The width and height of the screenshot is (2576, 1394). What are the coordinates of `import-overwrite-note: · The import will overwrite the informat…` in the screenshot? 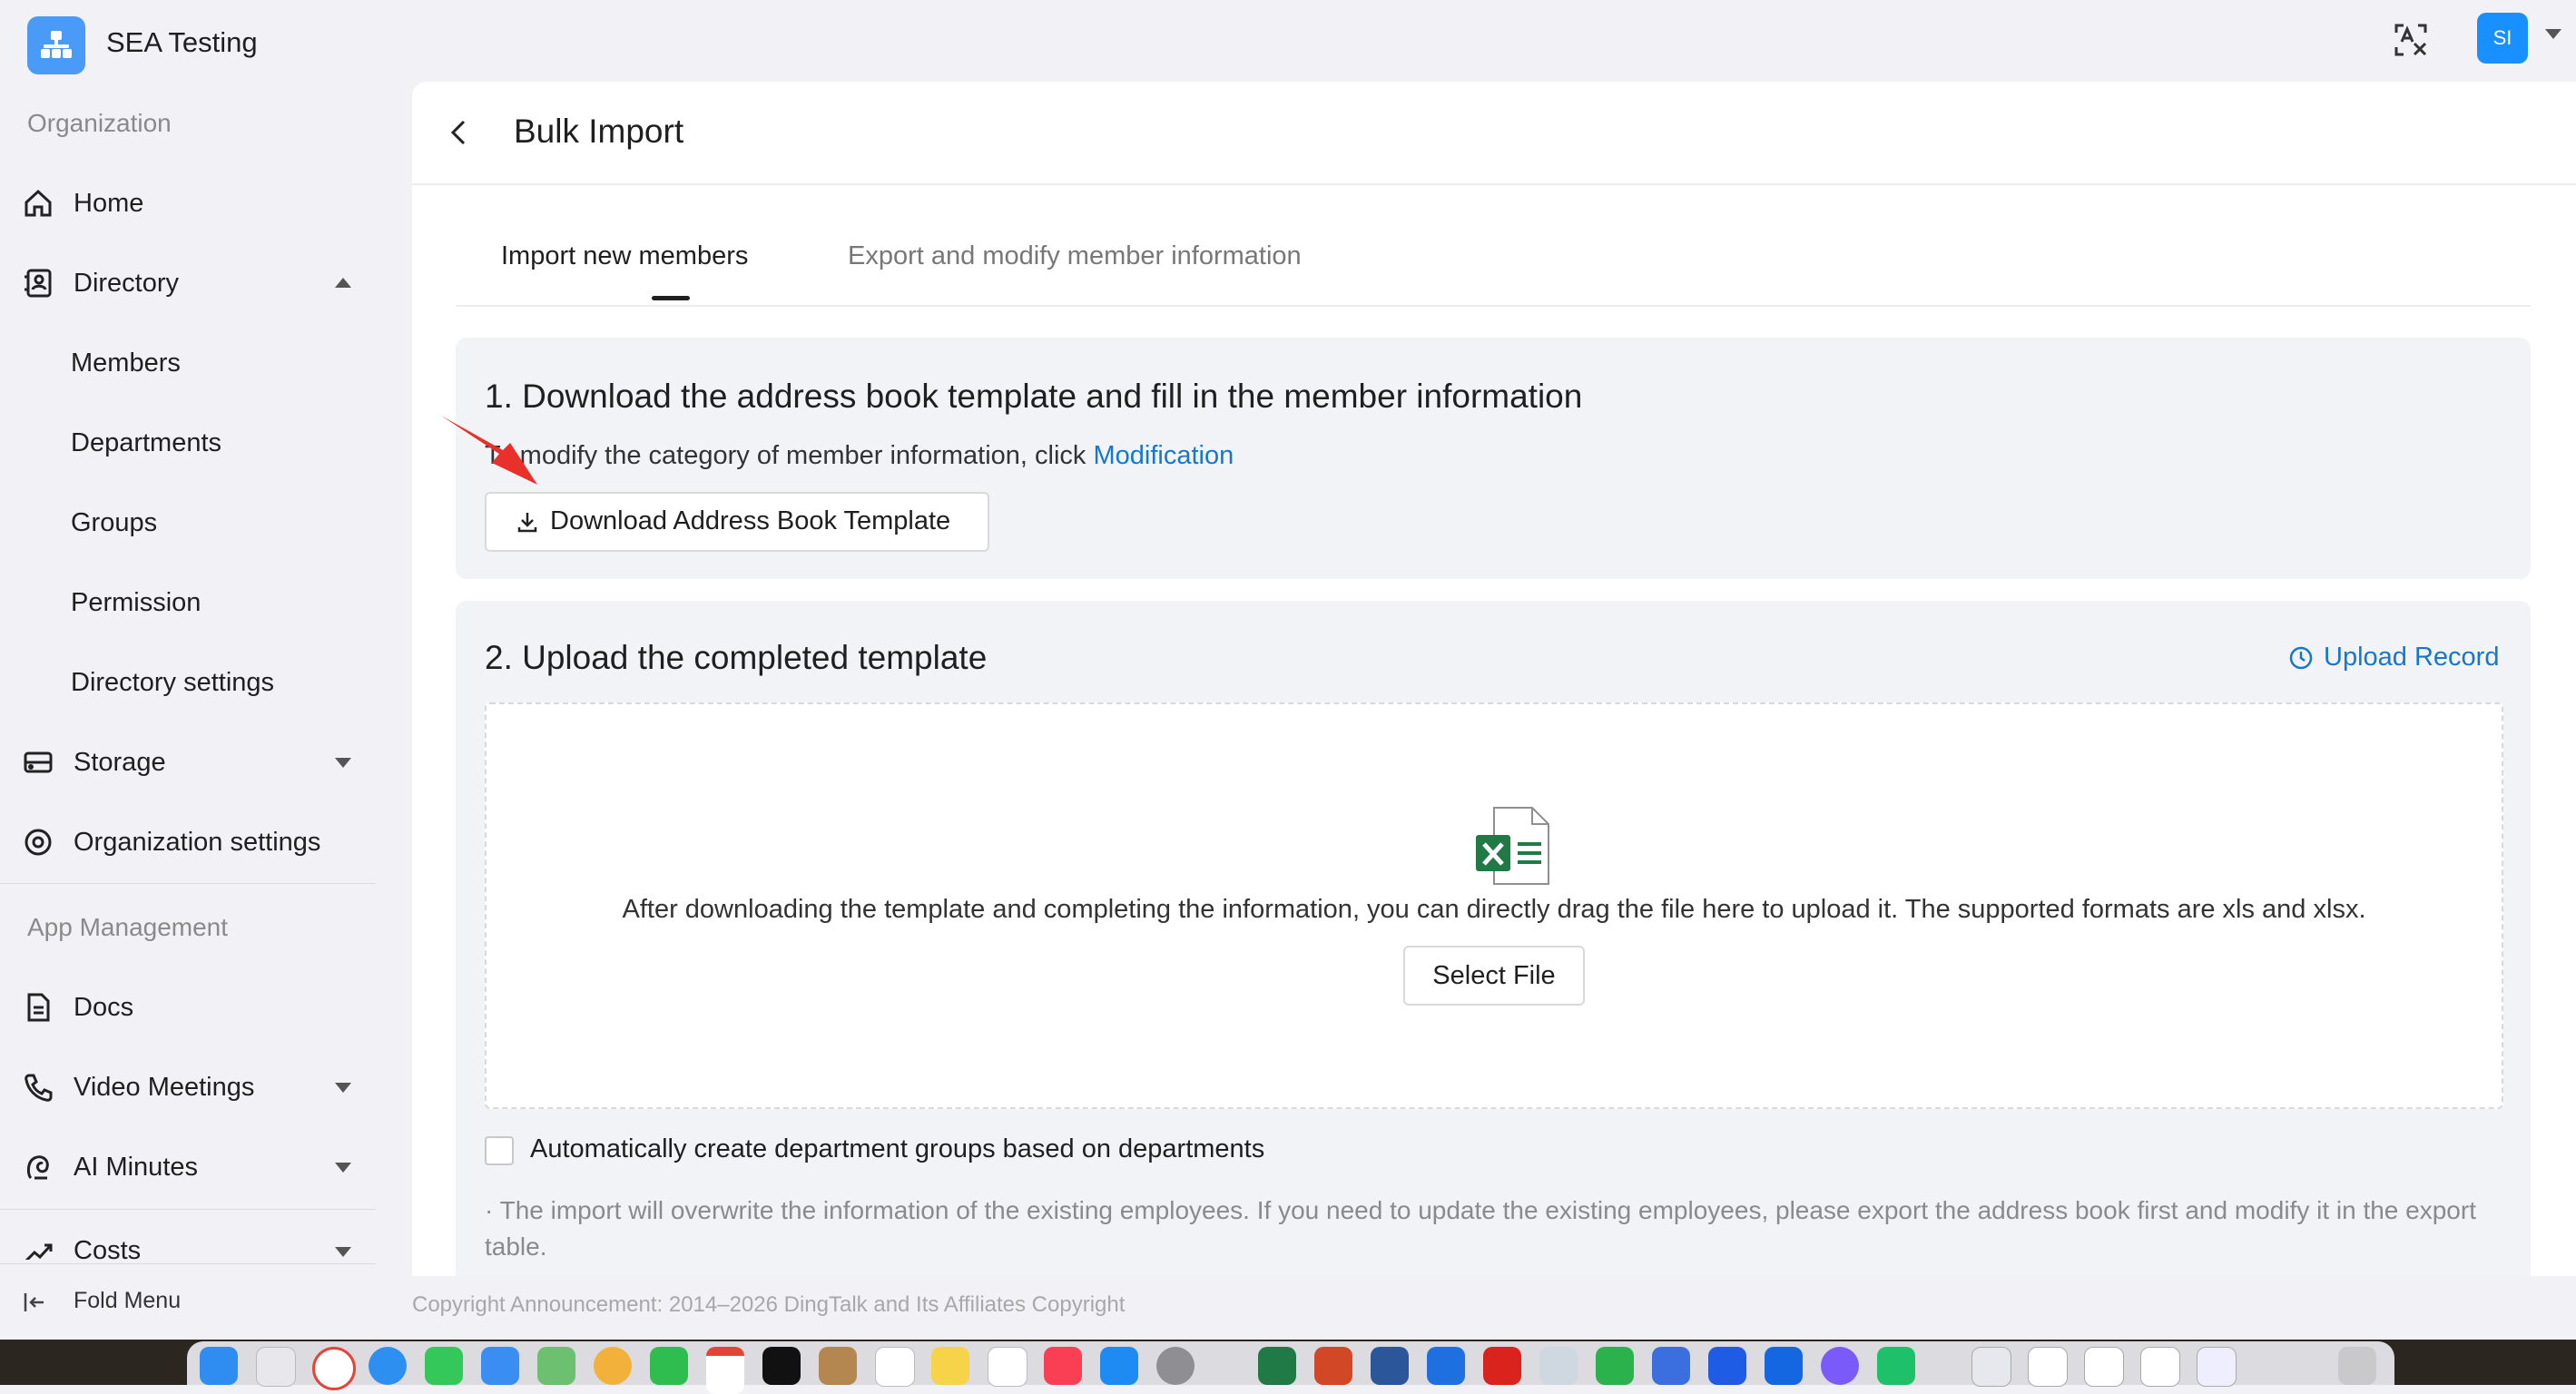 It's located at (1480, 1228).